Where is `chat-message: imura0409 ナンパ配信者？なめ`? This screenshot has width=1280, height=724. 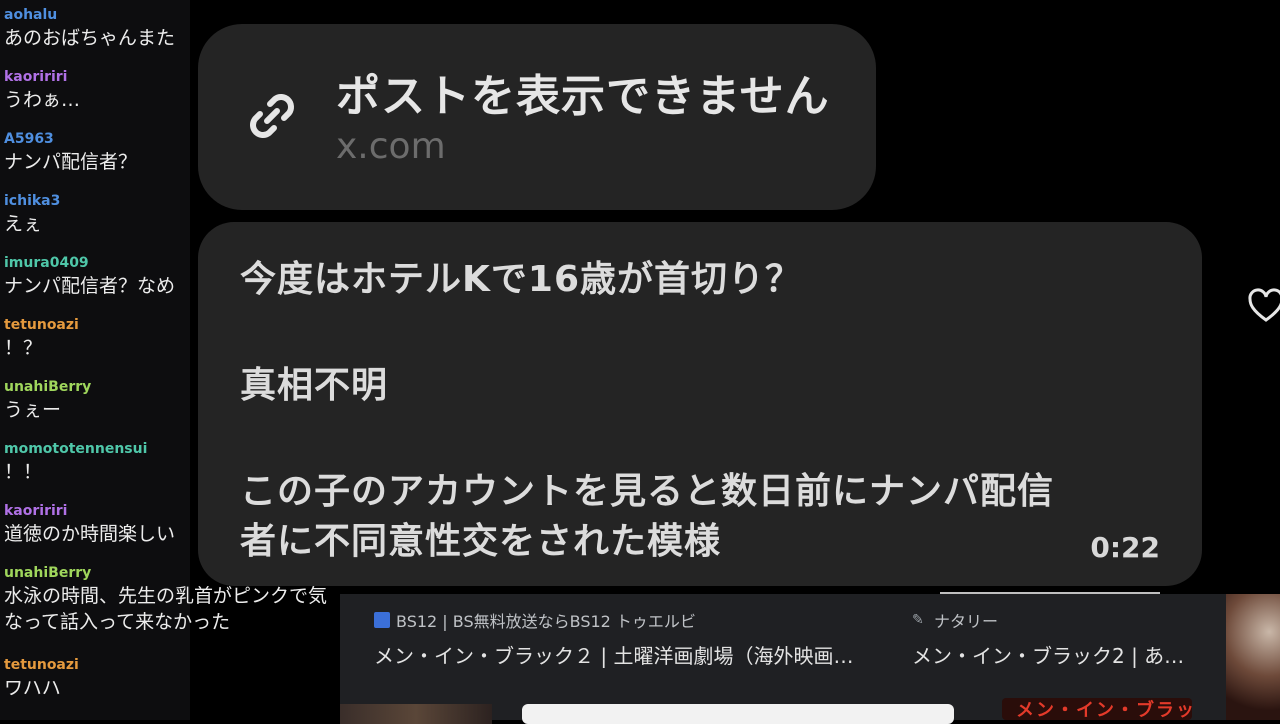
chat-message: imura0409 ナンパ配信者？なめ is located at coordinates (174, 276).